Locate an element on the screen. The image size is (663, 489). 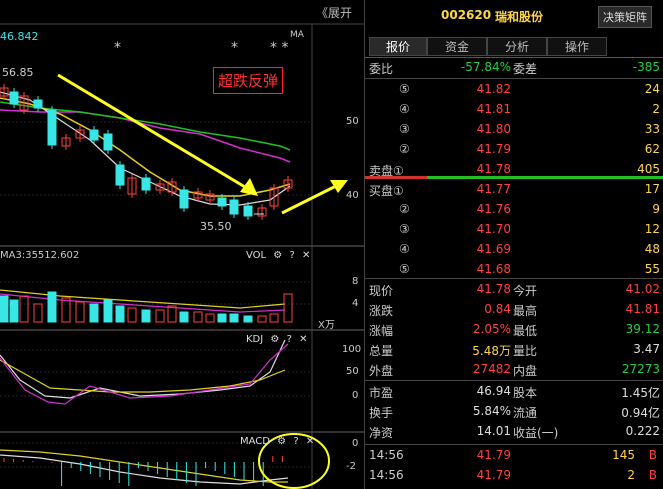
vol-unit-label: X万 is located at coordinates (326, 325).